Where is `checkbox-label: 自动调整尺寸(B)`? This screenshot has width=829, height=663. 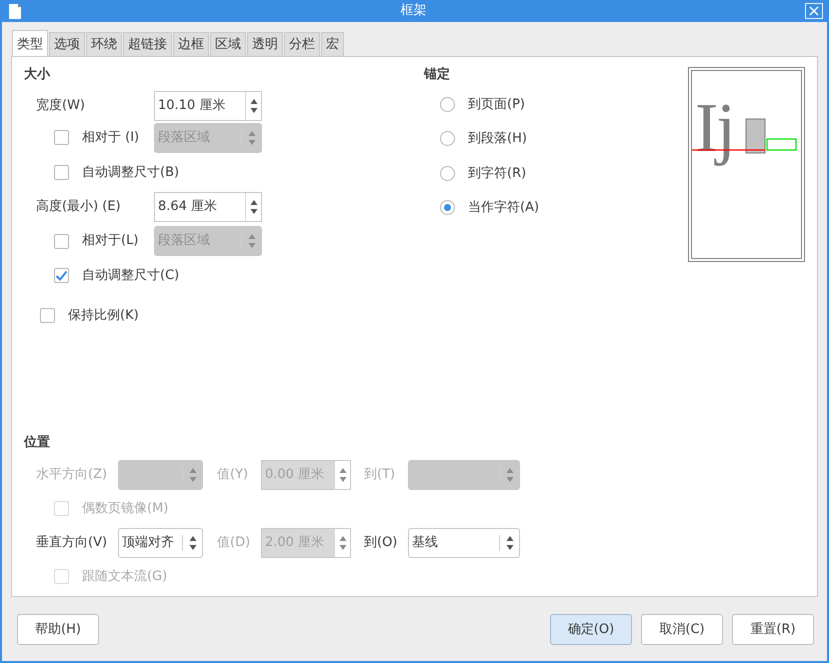 checkbox-label: 自动调整尺寸(B) is located at coordinates (131, 173).